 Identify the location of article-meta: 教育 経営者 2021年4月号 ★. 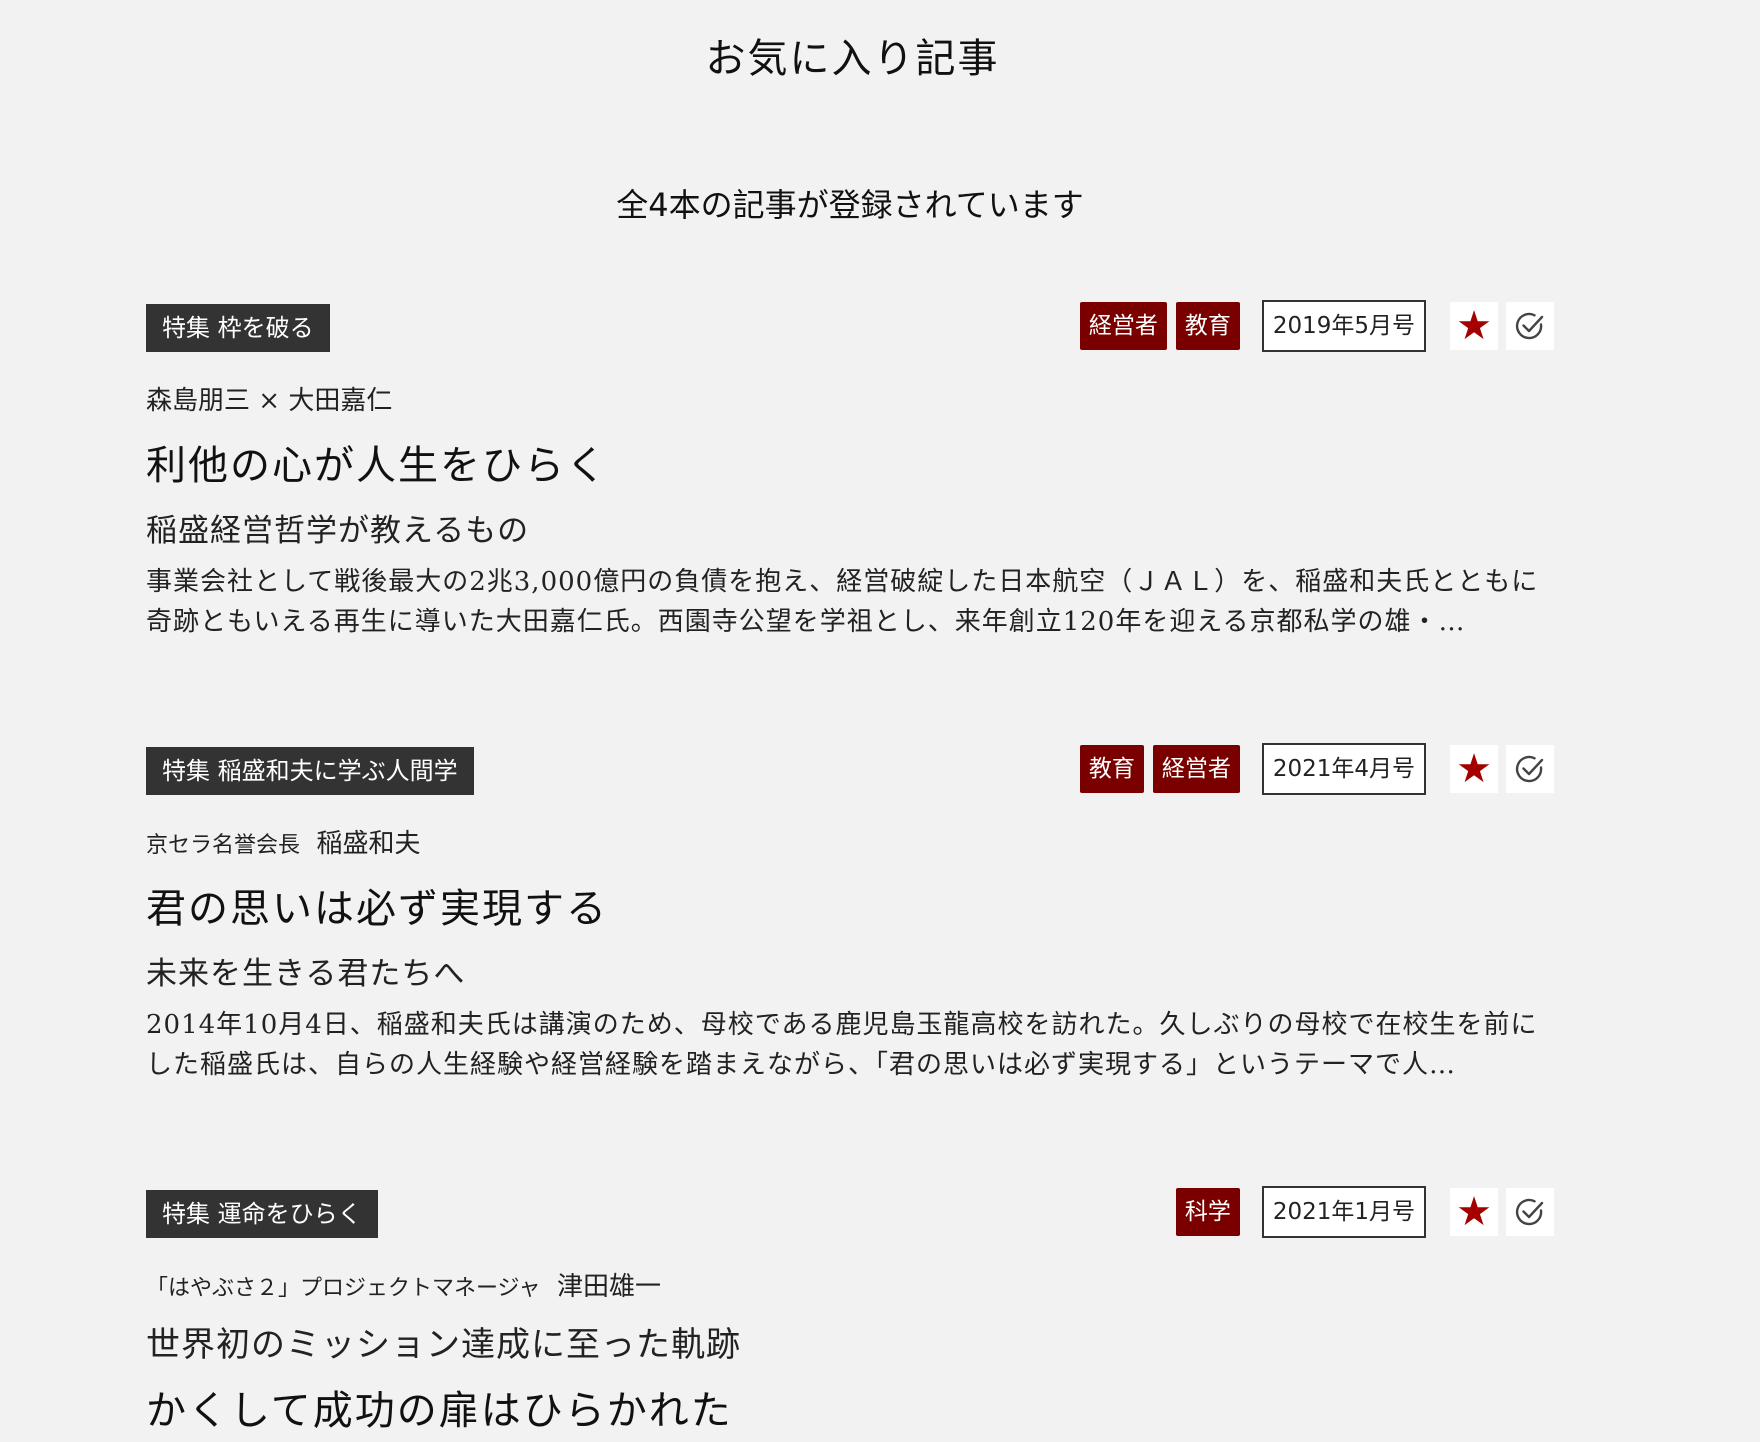
(1316, 769).